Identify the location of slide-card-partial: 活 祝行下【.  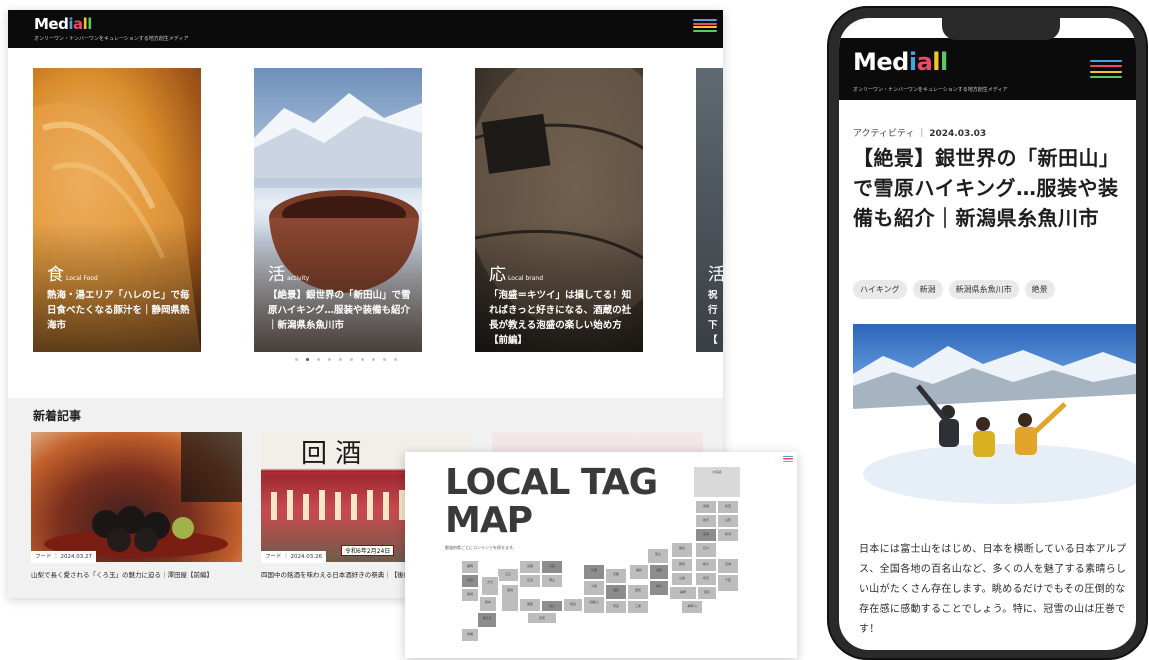
(709, 210).